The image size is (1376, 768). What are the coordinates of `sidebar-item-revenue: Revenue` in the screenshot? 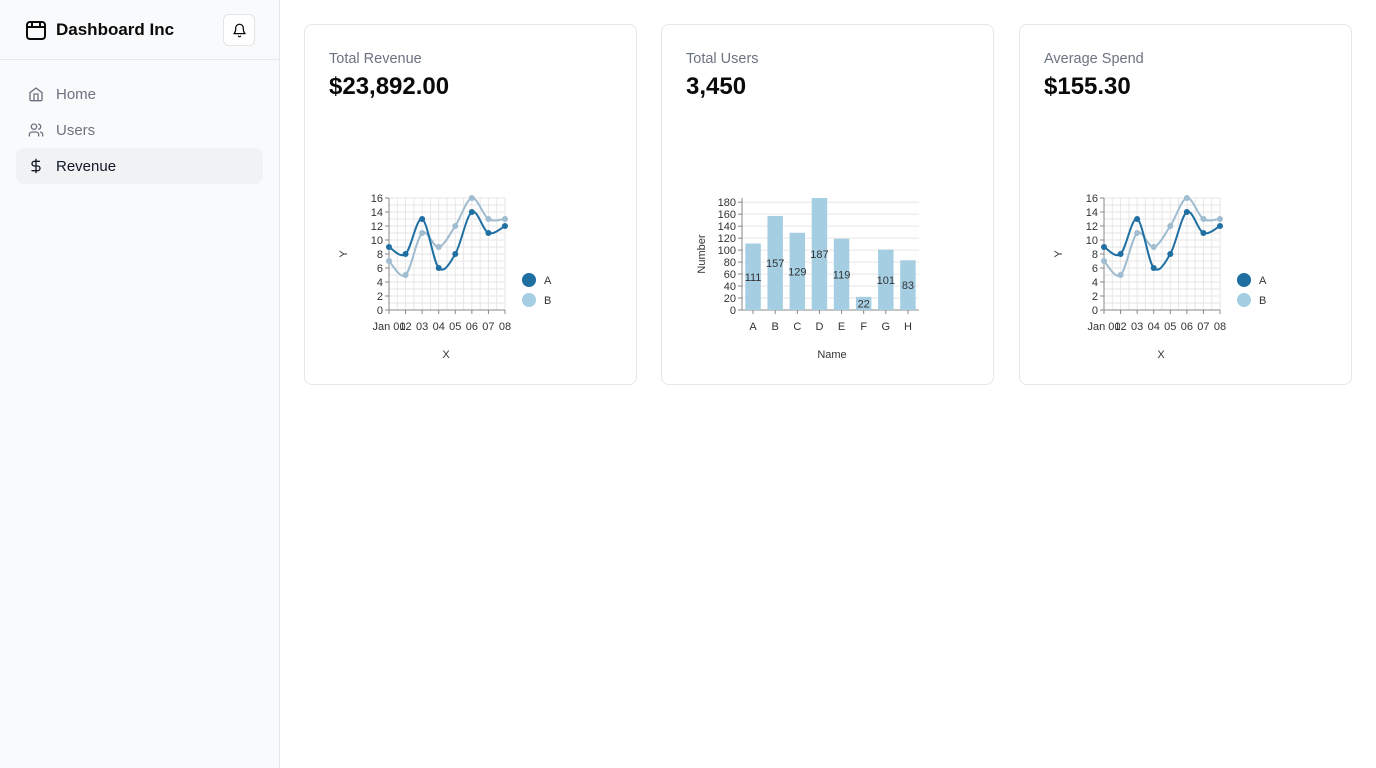 It's located at (139, 166).